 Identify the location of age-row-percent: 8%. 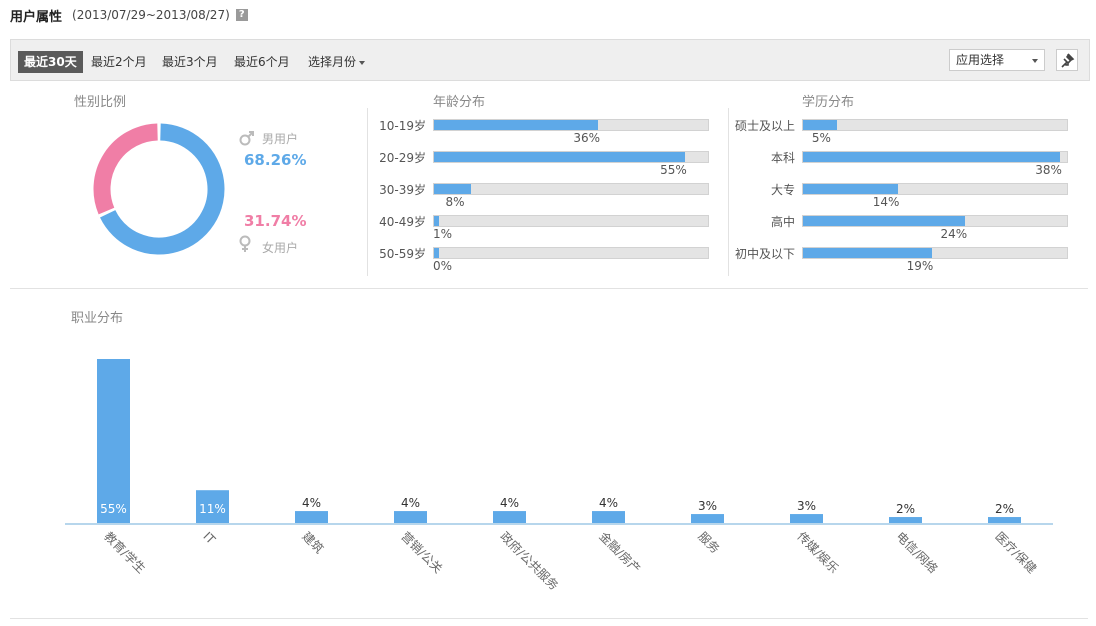
(455, 202).